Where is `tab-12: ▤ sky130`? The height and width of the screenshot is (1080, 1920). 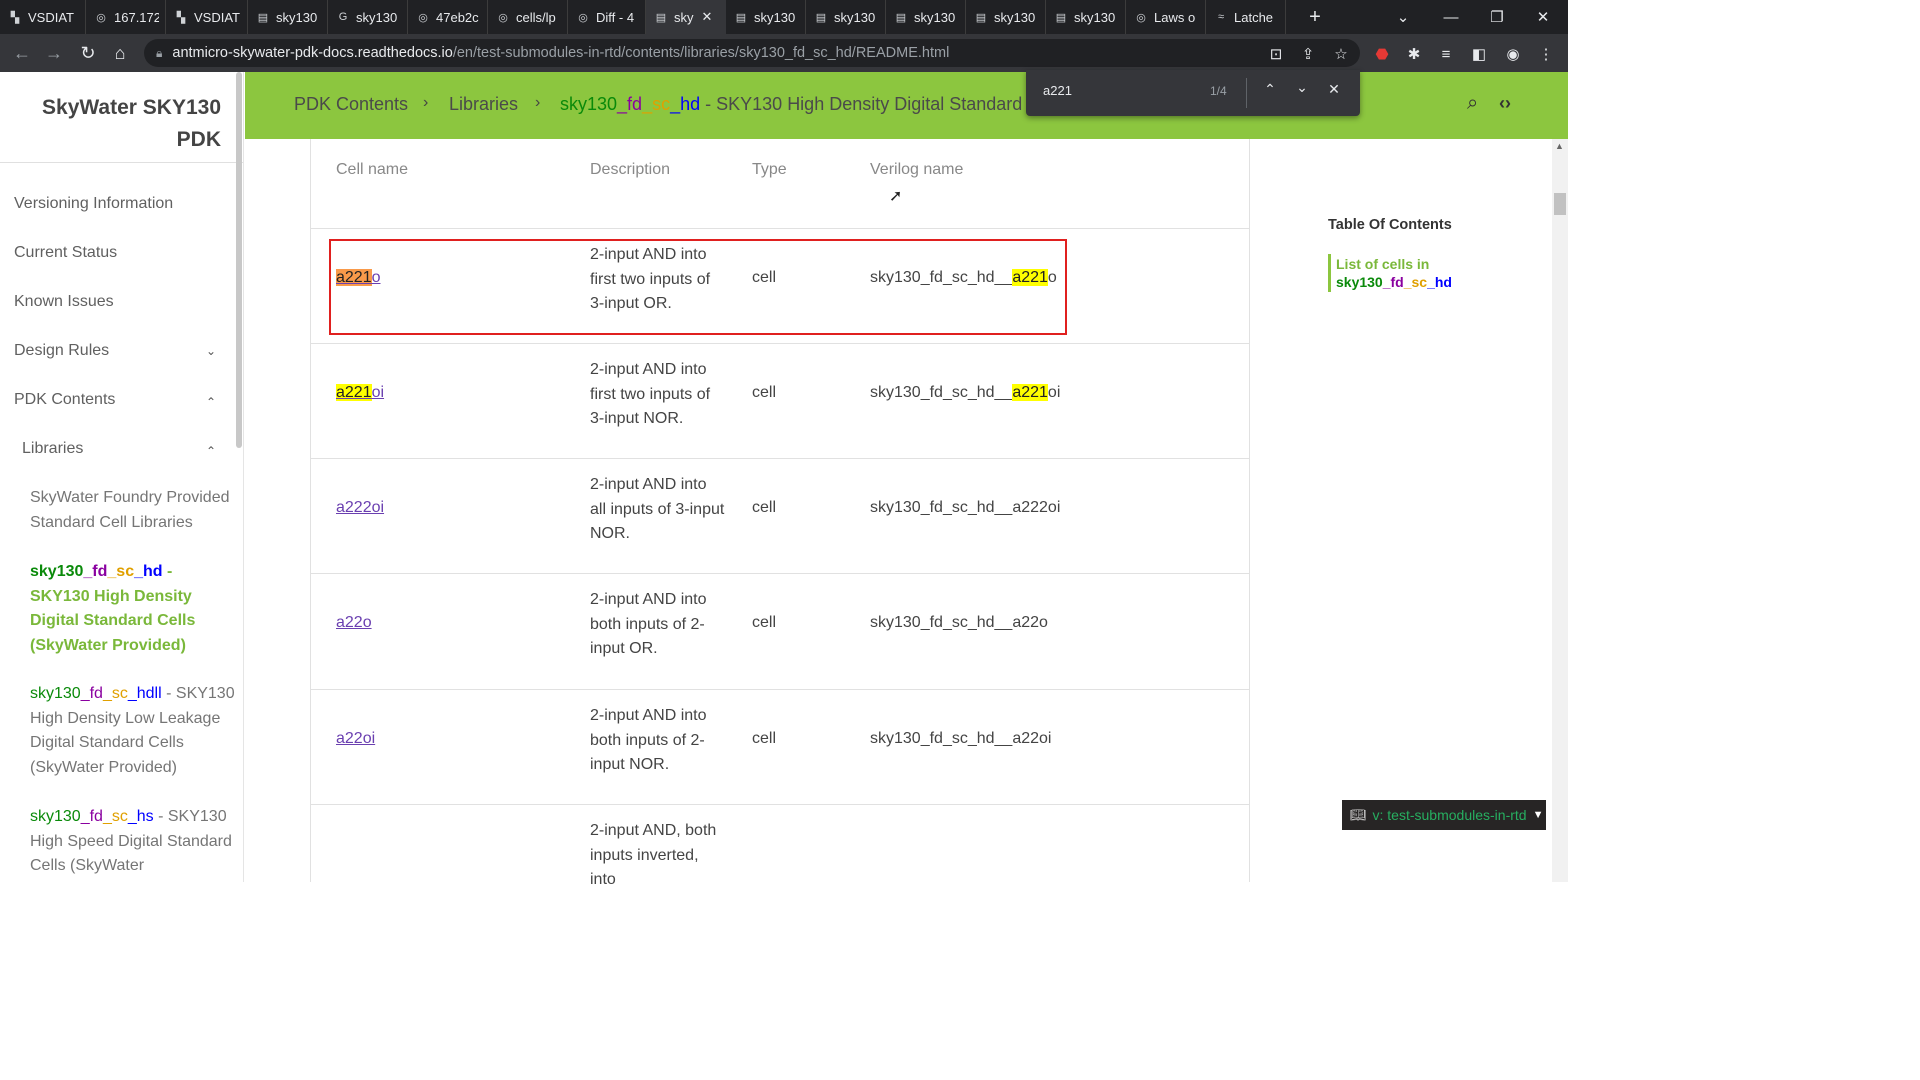 tab-12: ▤ sky130 is located at coordinates (1006, 17).